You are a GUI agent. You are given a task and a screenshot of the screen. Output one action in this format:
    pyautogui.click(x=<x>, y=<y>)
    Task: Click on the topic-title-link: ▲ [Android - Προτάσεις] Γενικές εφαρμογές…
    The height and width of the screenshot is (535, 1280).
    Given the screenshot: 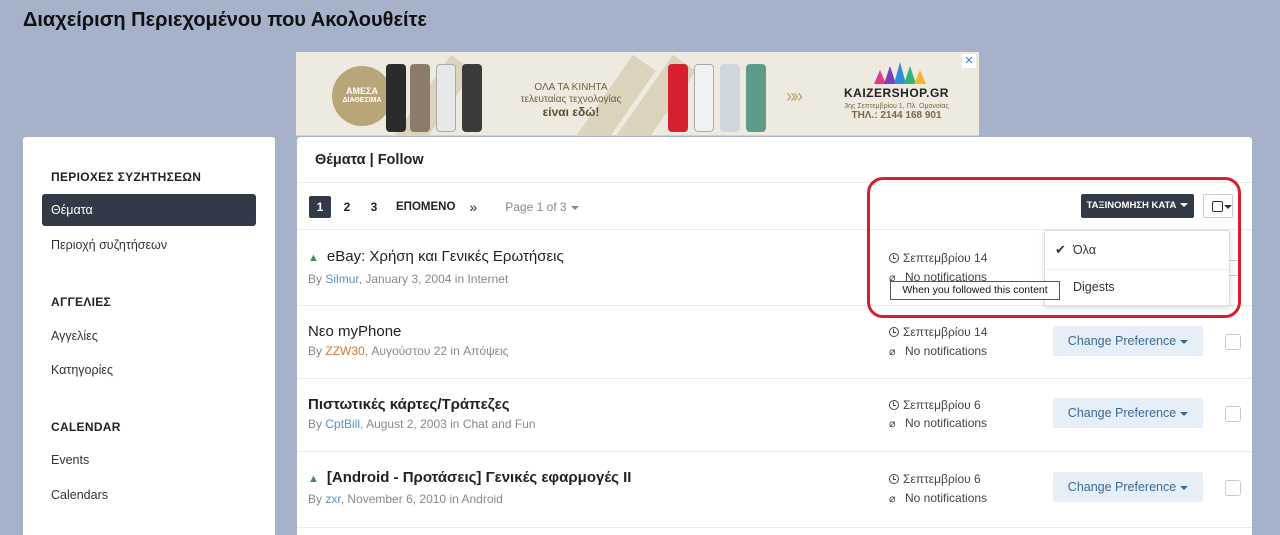 What is the action you would take?
    pyautogui.click(x=469, y=477)
    